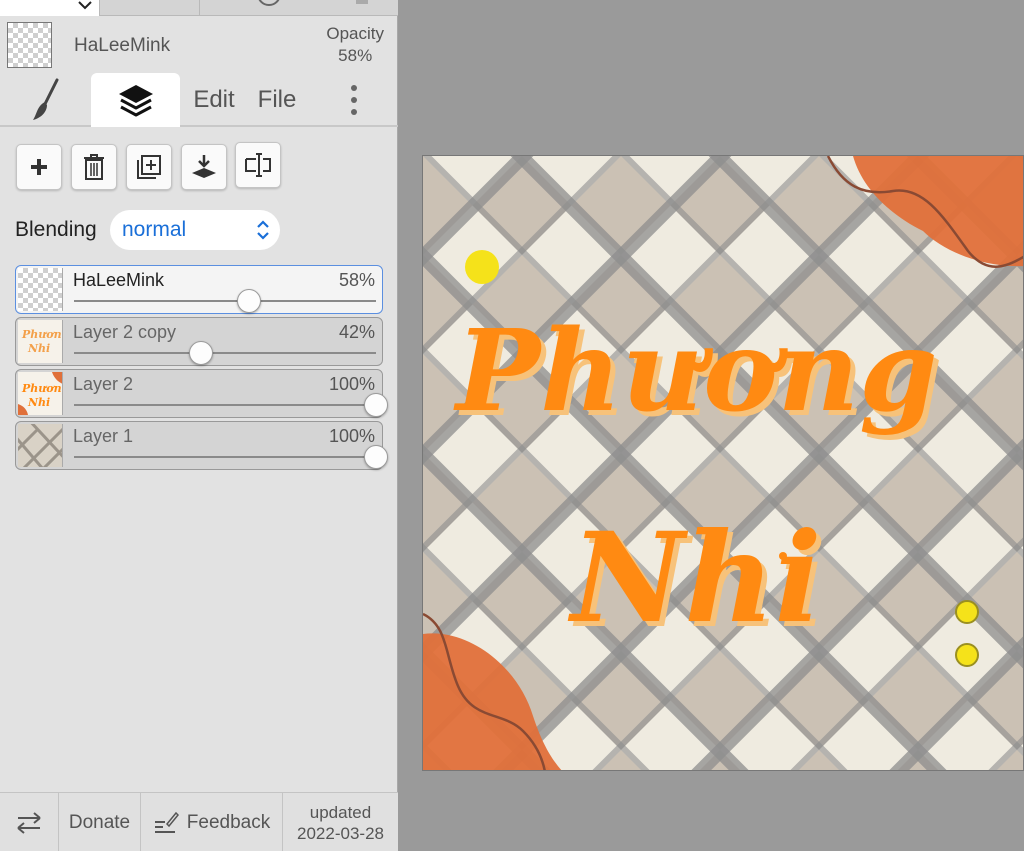 This screenshot has height=851, width=1024. I want to click on tab-file-label: File, so click(277, 99).